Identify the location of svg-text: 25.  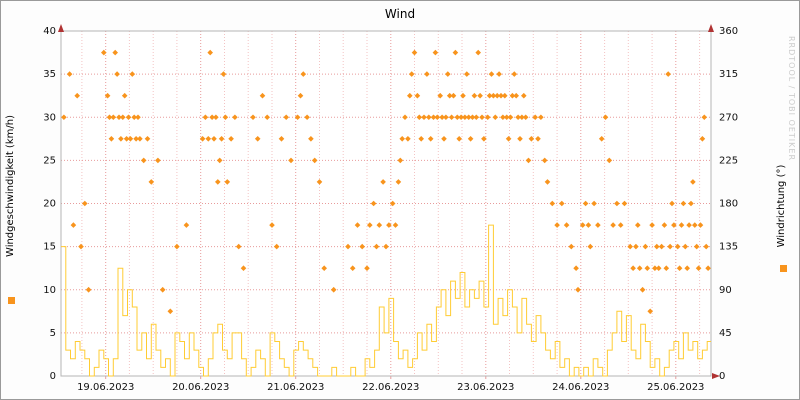
(49, 160).